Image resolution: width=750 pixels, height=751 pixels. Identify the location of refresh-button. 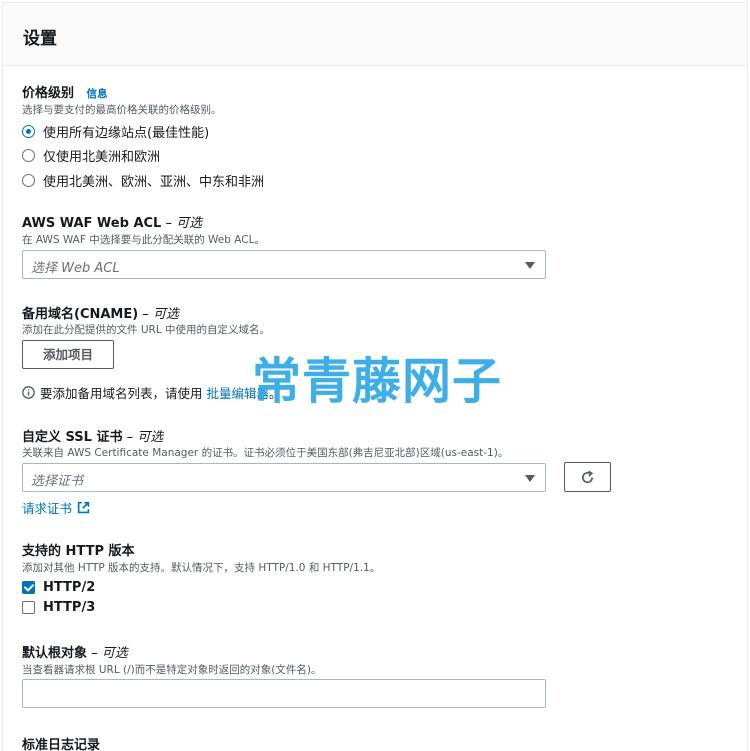
(587, 477).